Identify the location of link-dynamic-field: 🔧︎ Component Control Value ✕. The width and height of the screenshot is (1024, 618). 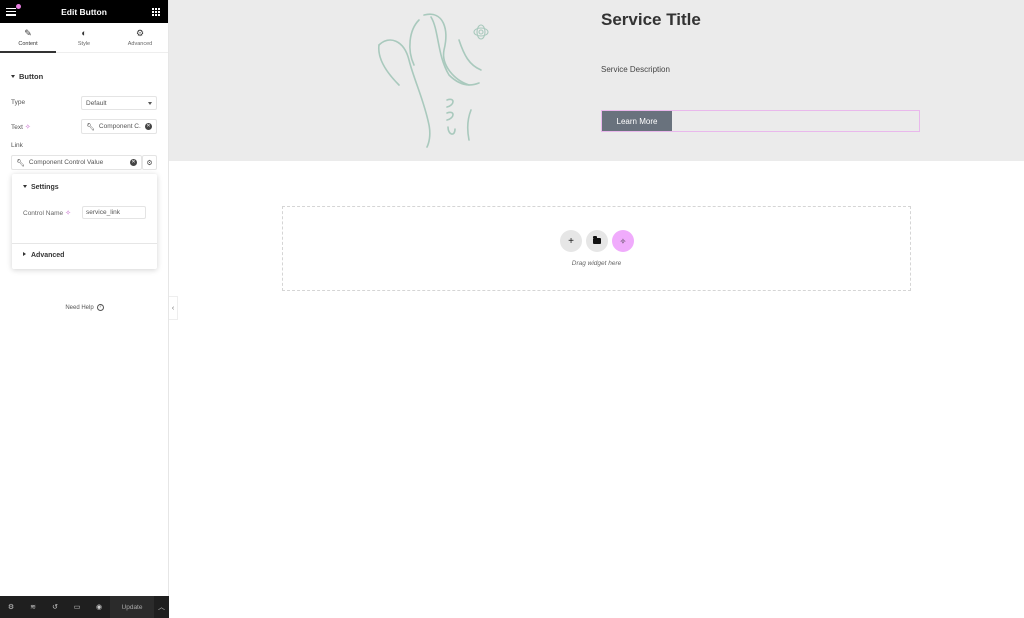
(76, 162).